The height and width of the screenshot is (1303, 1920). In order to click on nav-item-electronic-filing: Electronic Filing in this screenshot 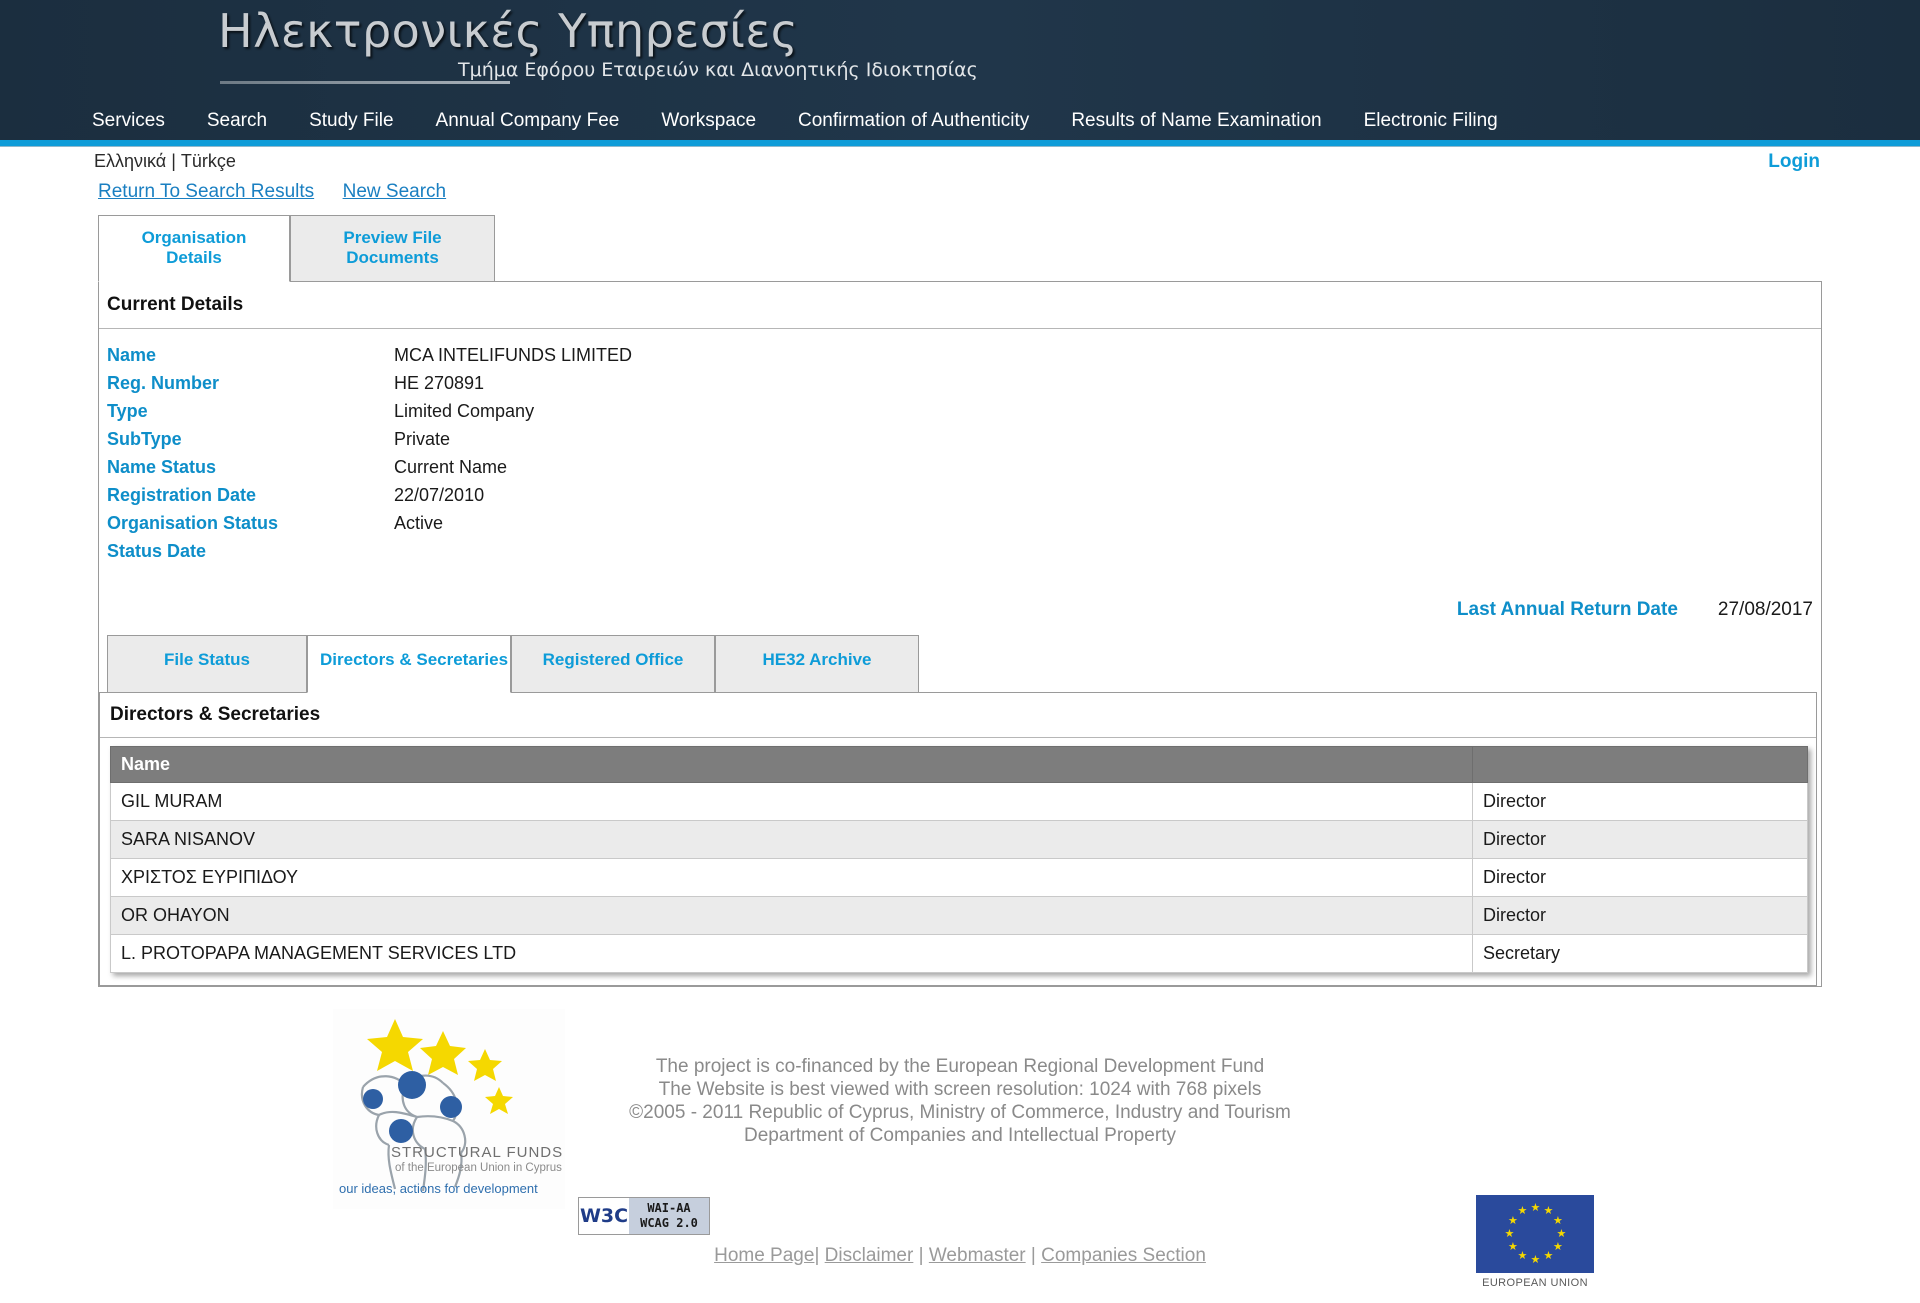, I will do `click(1431, 121)`.